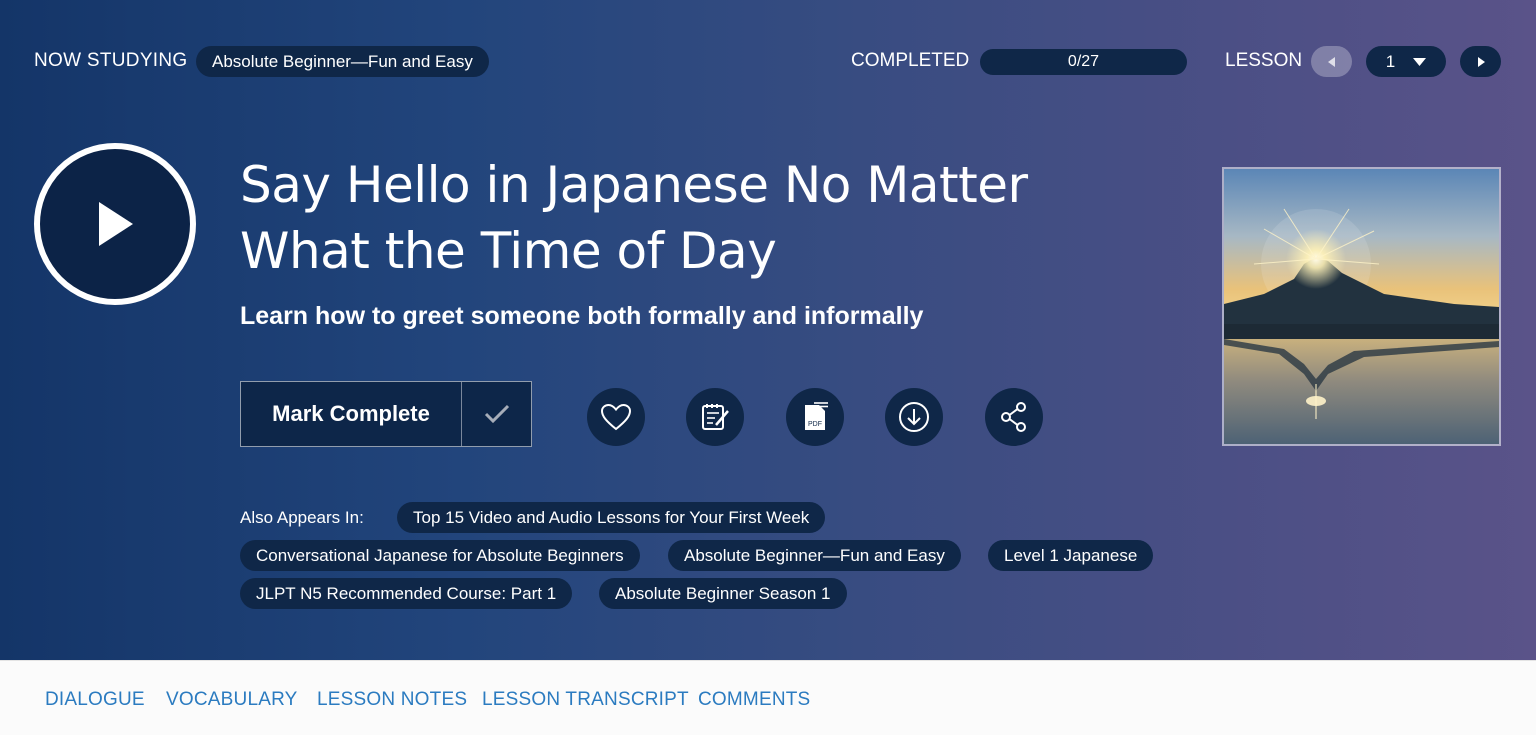  I want to click on tab-vocabulary: VOCABULARY, so click(232, 700).